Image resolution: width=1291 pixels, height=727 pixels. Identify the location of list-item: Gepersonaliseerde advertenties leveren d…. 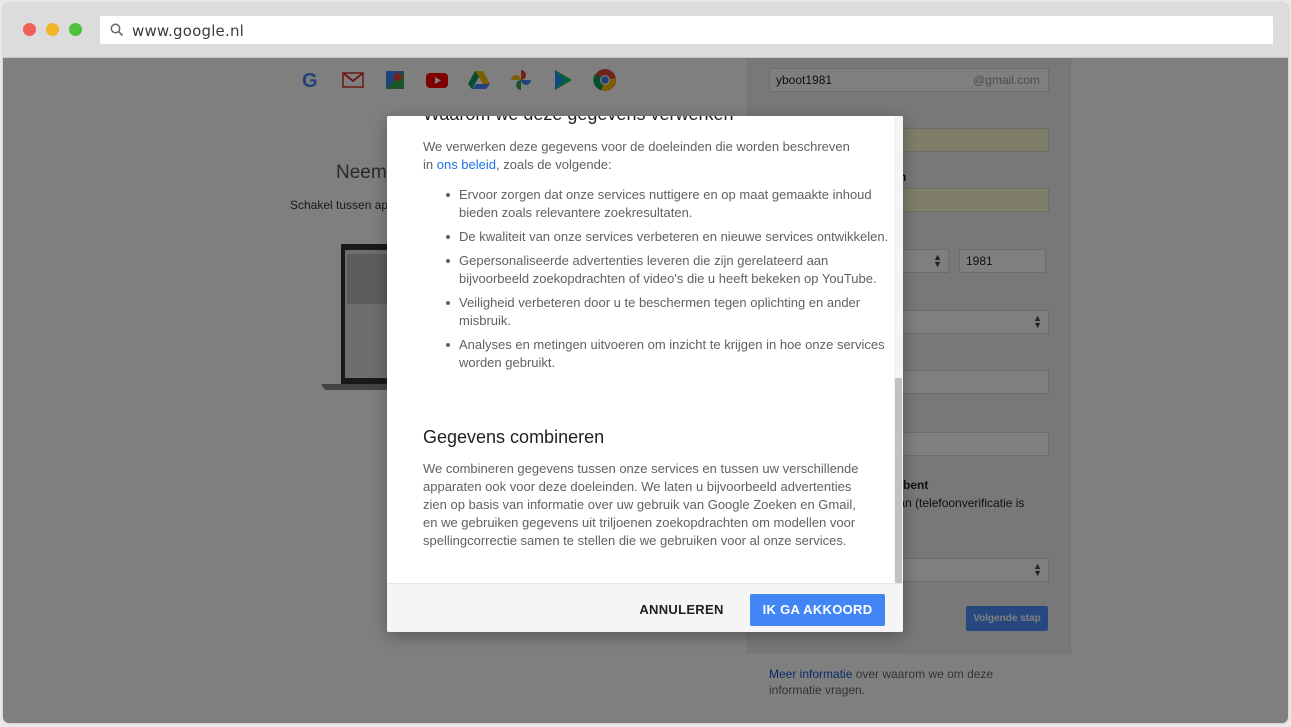
(670, 270).